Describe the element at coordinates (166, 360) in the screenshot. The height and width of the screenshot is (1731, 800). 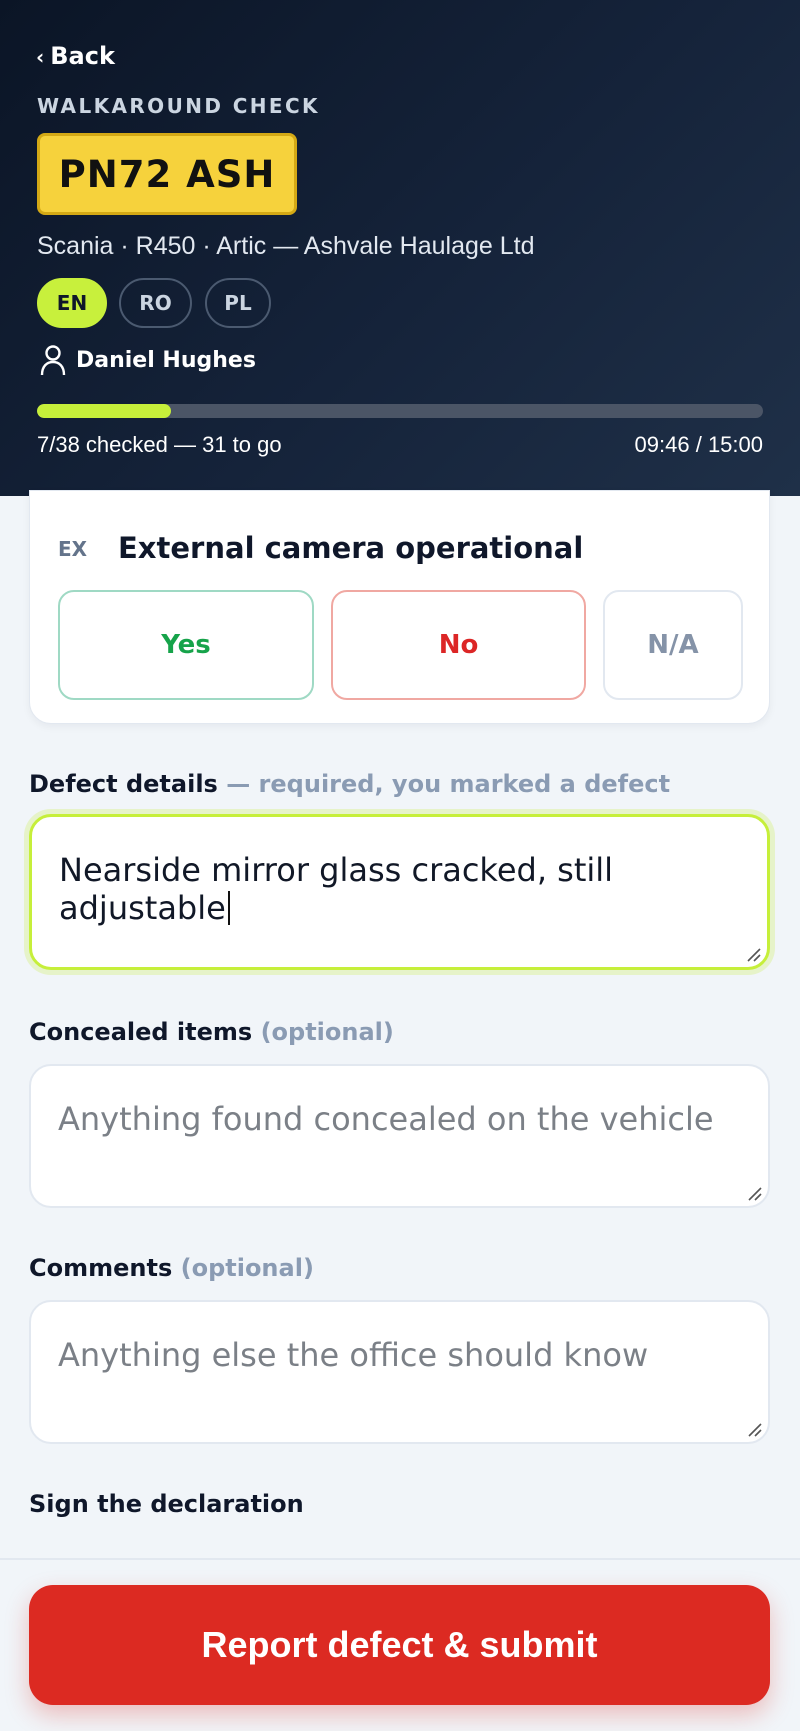
I see `driver-name: Daniel Hughes` at that location.